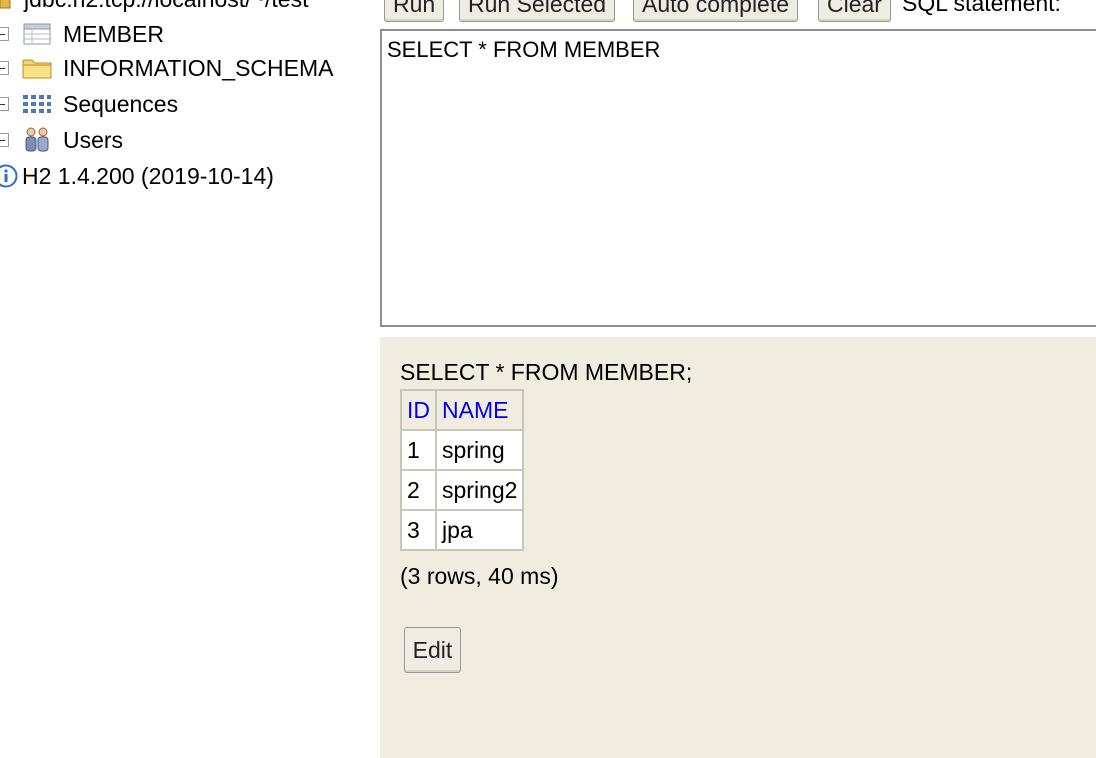 This screenshot has height=758, width=1096. I want to click on auto-complete-button: Auto complete, so click(716, 11).